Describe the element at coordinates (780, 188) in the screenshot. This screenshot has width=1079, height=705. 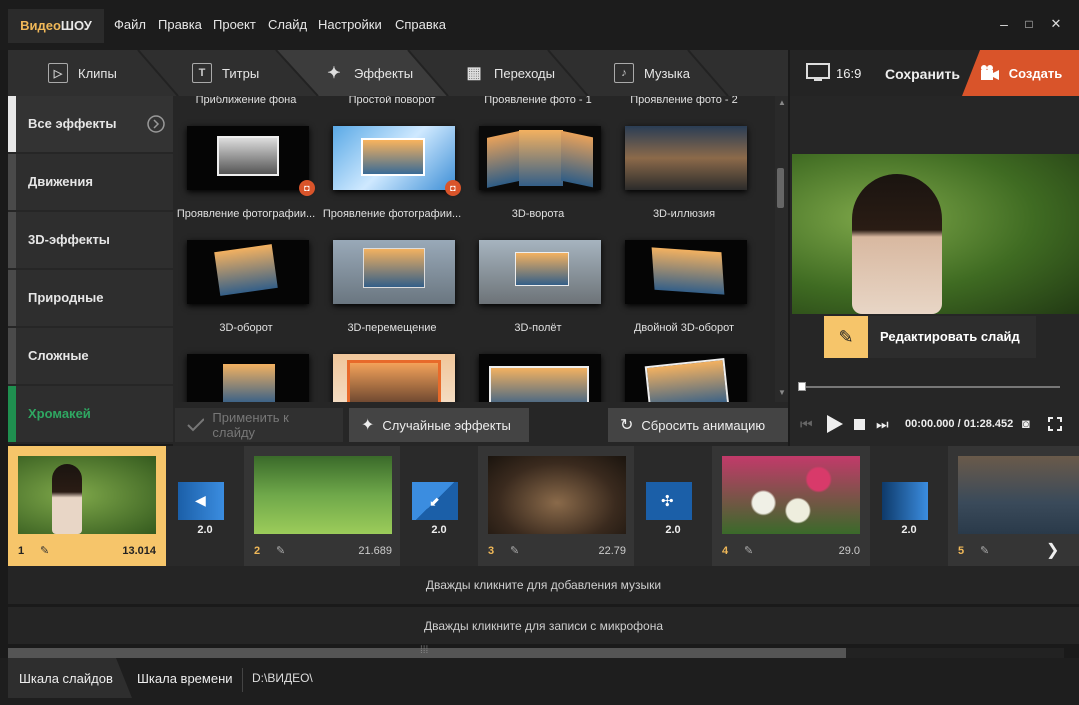
I see `scrollbar-thumb` at that location.